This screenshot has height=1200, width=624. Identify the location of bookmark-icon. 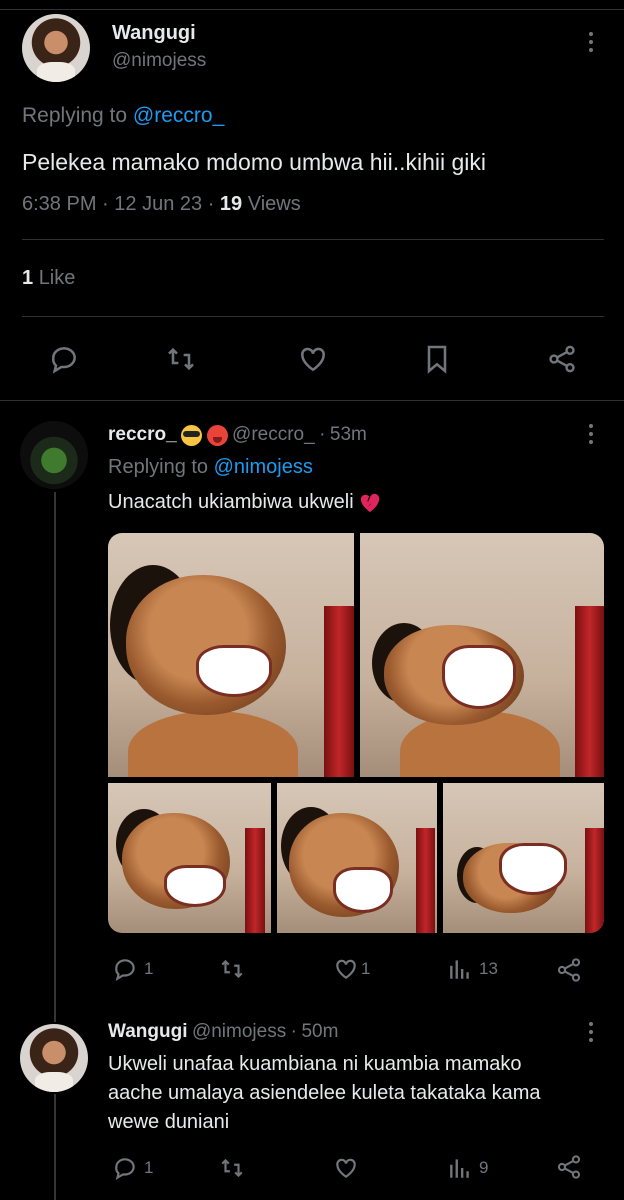
(437, 359).